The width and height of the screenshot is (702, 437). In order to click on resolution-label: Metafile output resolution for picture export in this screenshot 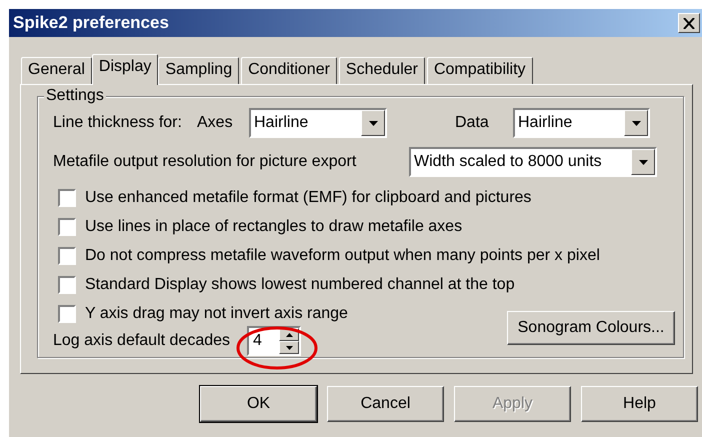, I will do `click(205, 162)`.